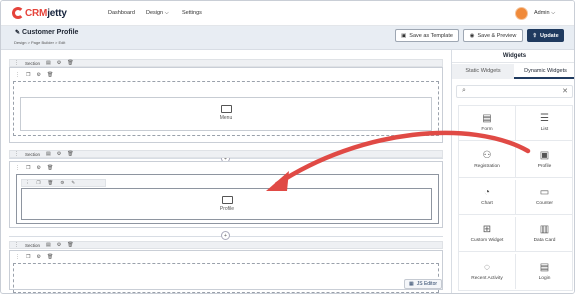 The height and width of the screenshot is (294, 575). What do you see at coordinates (226, 63) in the screenshot?
I see `section-toolbar-1: ⋮ Section ▤ ⚙ 🗑` at bounding box center [226, 63].